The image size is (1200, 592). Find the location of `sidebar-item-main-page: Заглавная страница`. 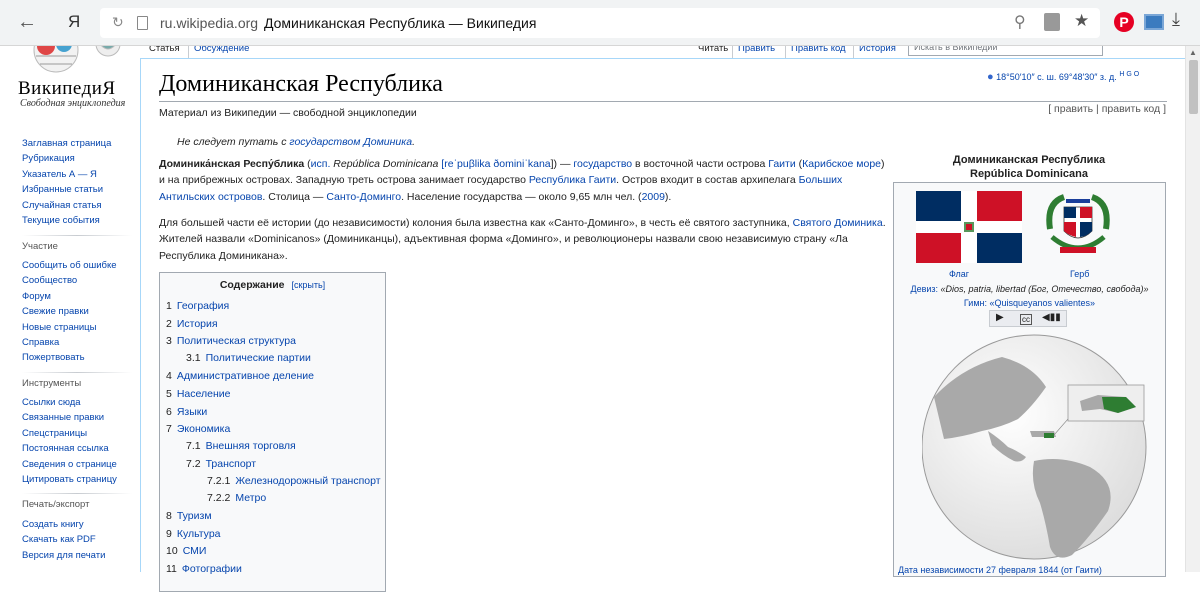

sidebar-item-main-page: Заглавная страница is located at coordinates (66, 143).